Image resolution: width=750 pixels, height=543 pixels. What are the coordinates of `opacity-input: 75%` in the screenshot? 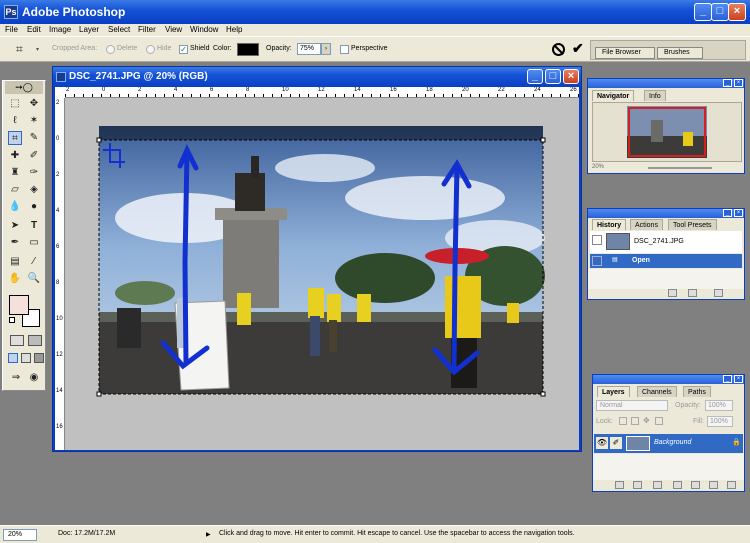 It's located at (309, 49).